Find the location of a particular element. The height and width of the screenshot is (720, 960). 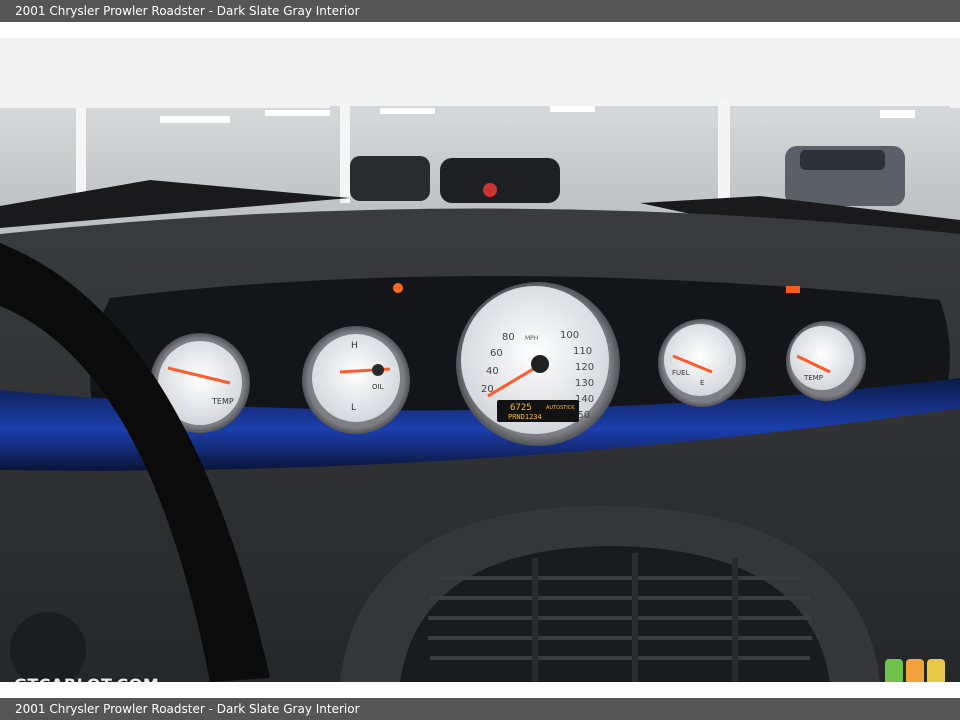

speed-unit-label: MPH is located at coordinates (531, 338).